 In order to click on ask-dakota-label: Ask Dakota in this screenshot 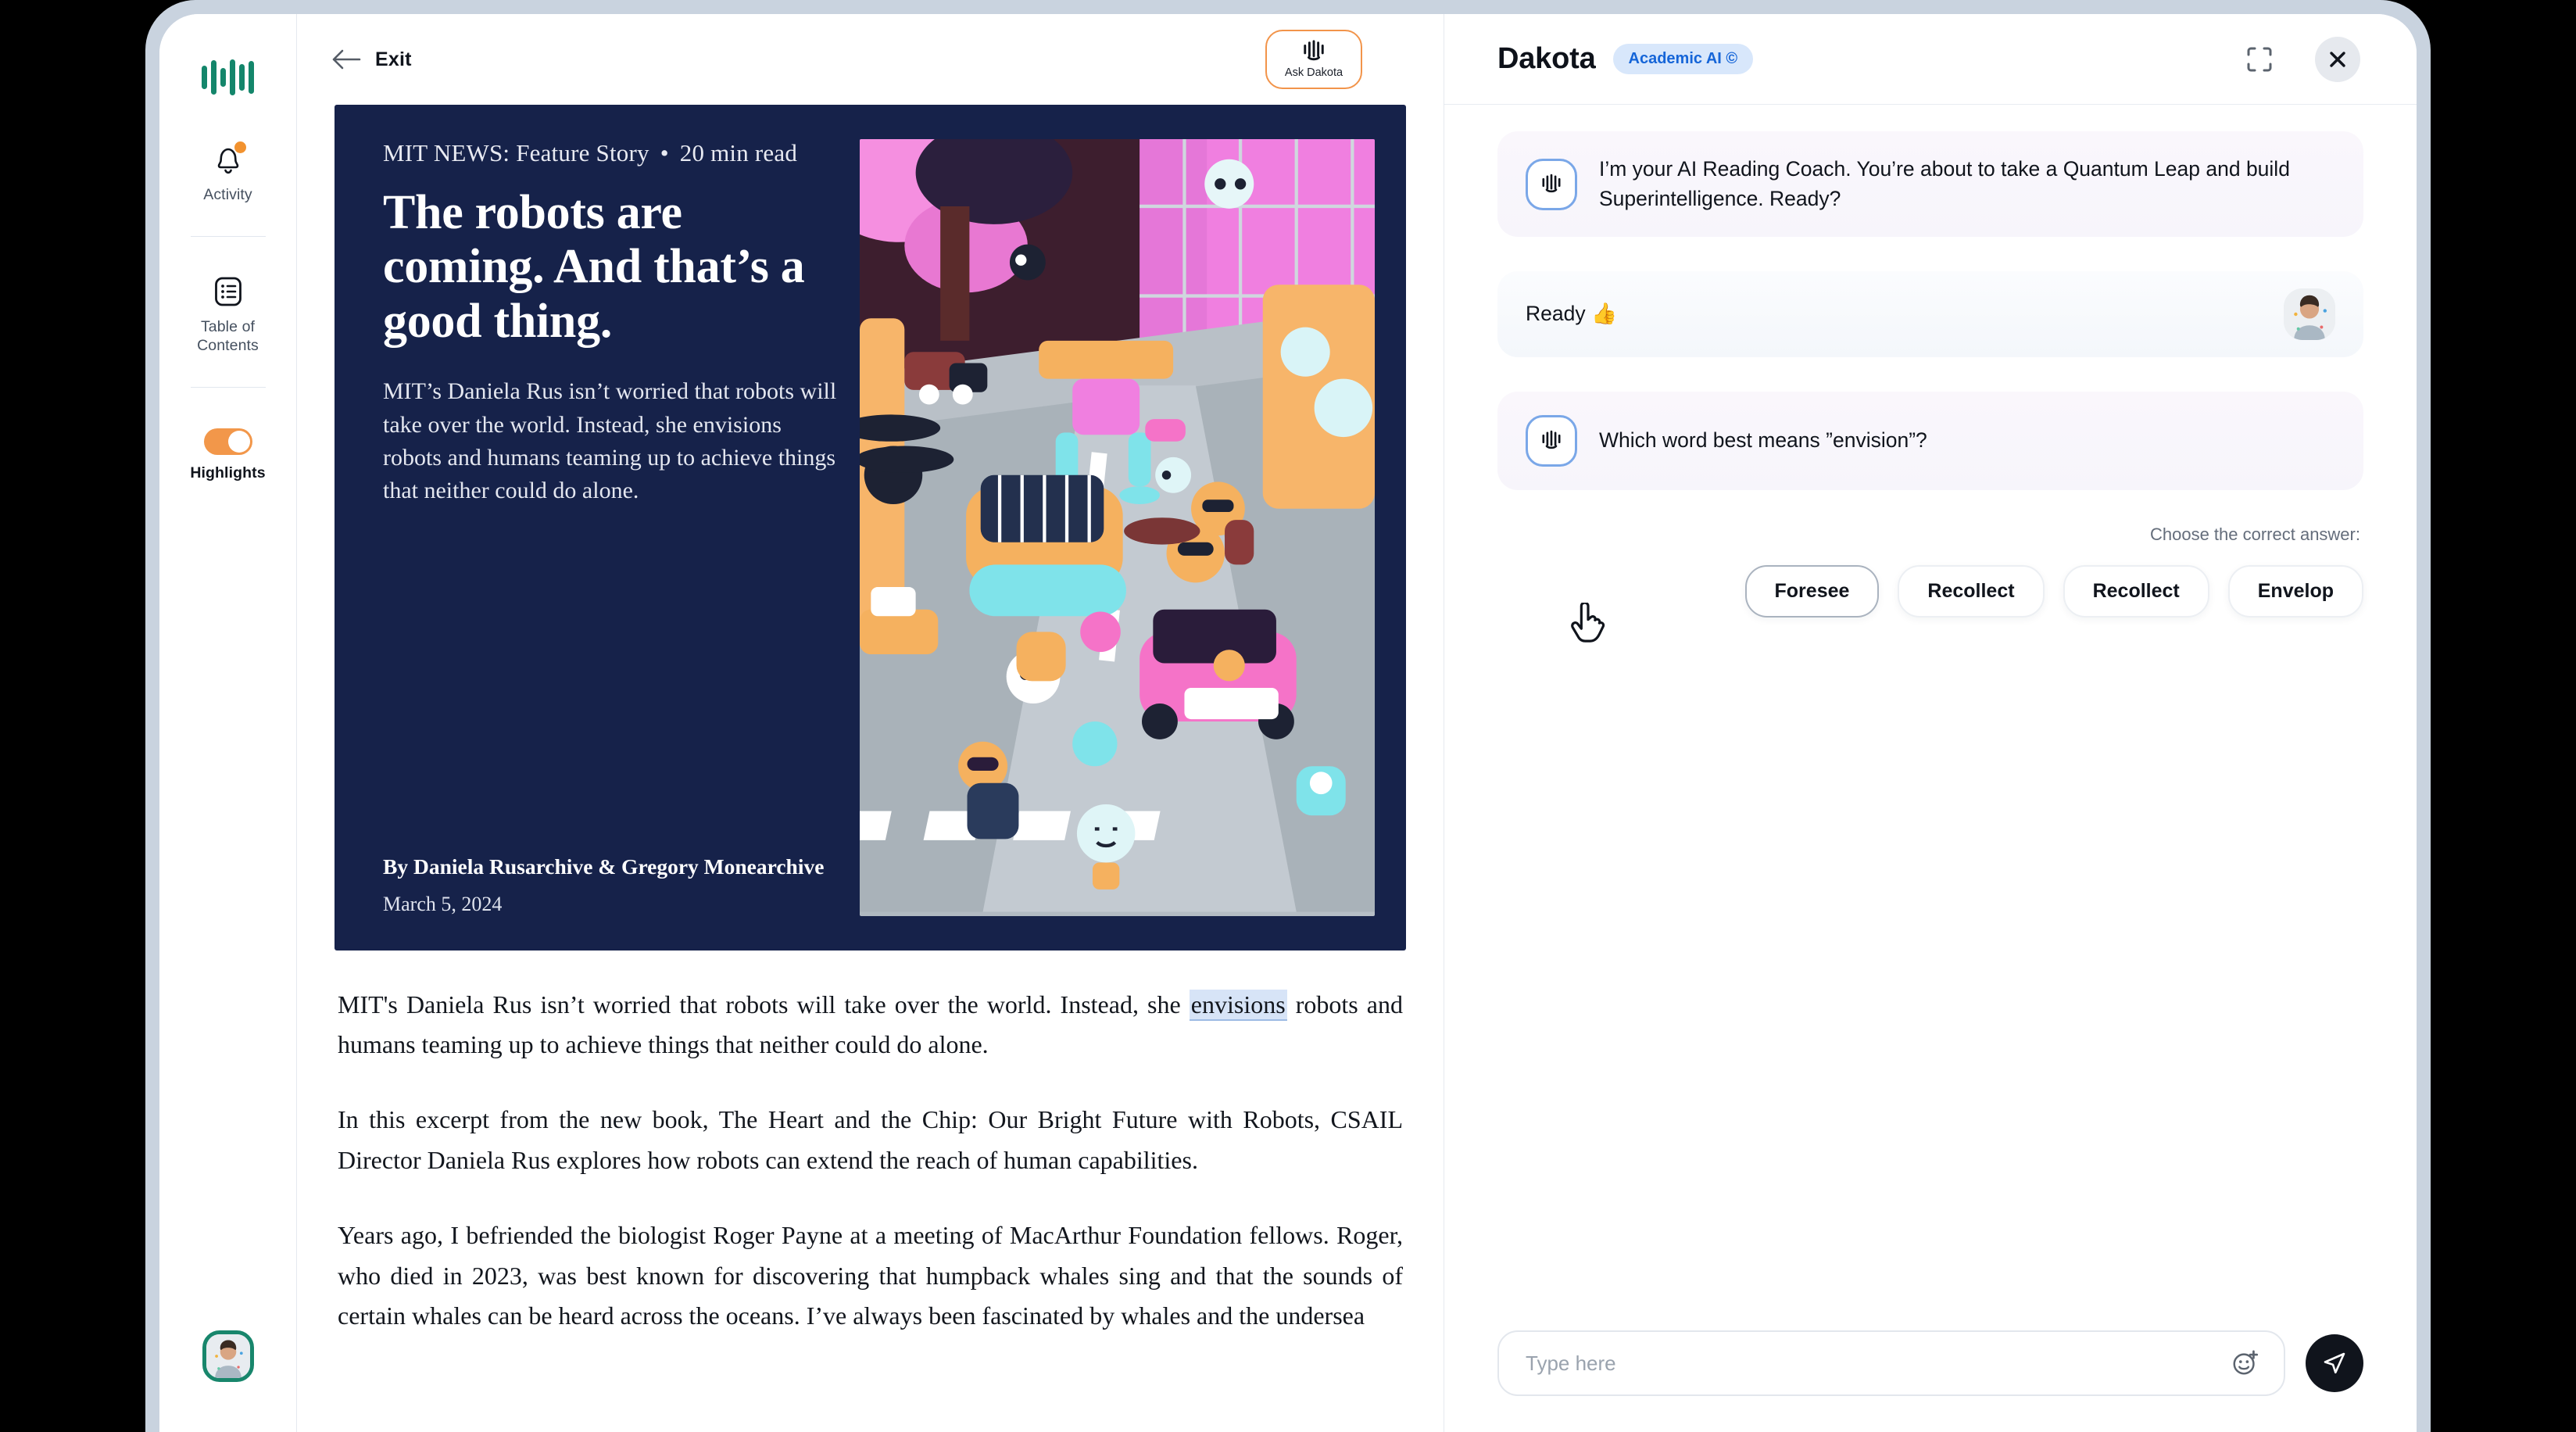, I will do `click(1313, 72)`.